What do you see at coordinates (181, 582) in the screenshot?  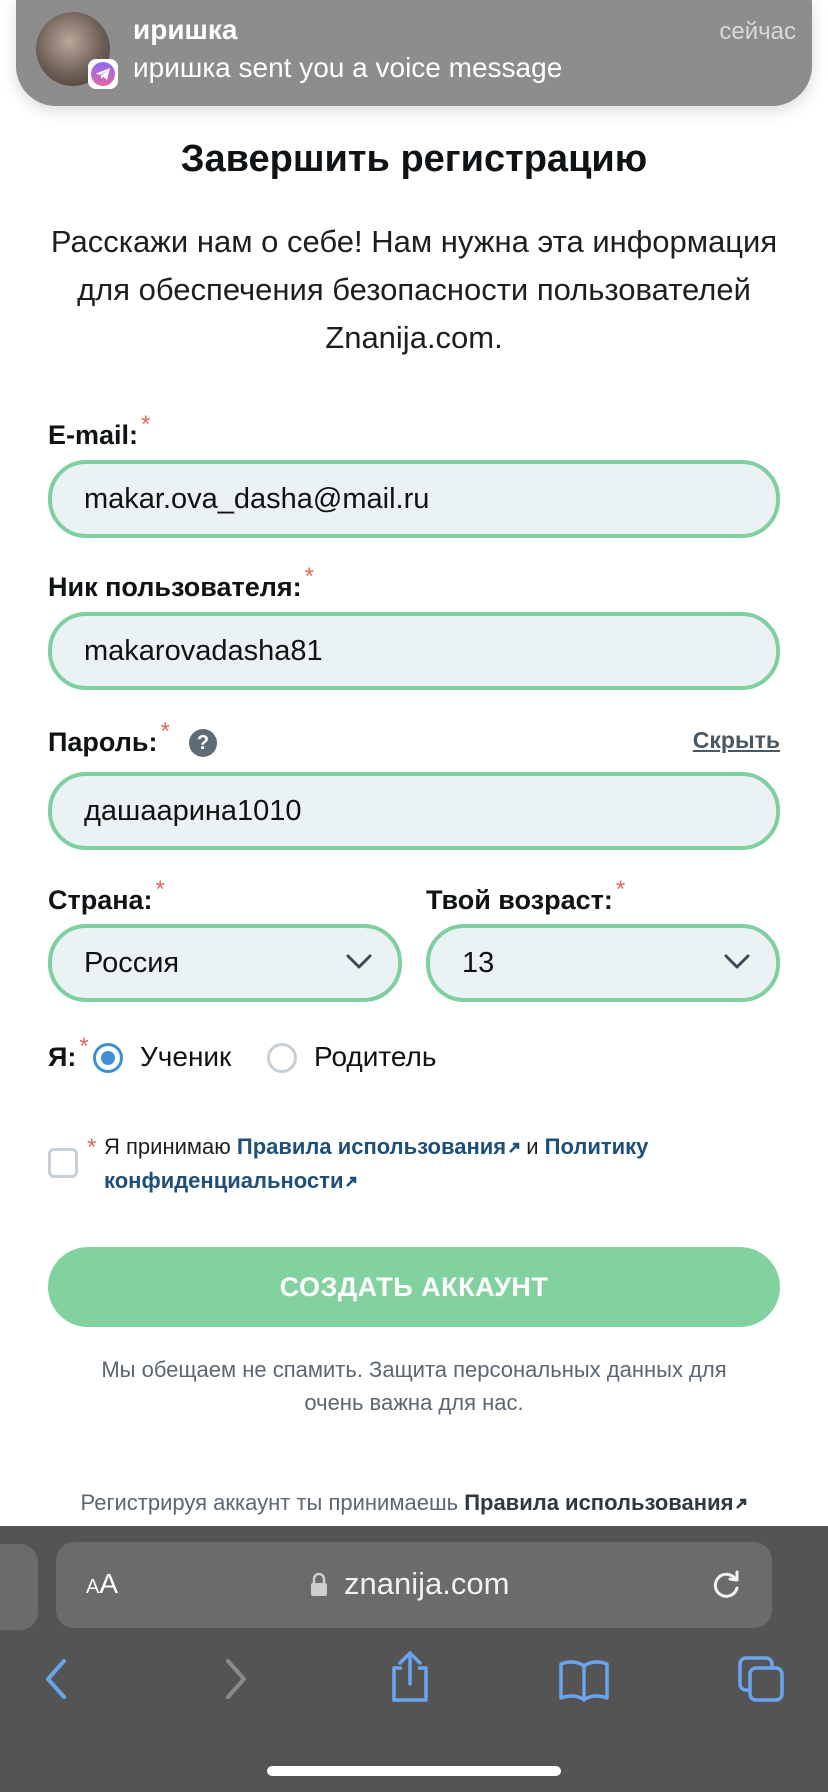 I see `nickname-label: Ник пользователя: *` at bounding box center [181, 582].